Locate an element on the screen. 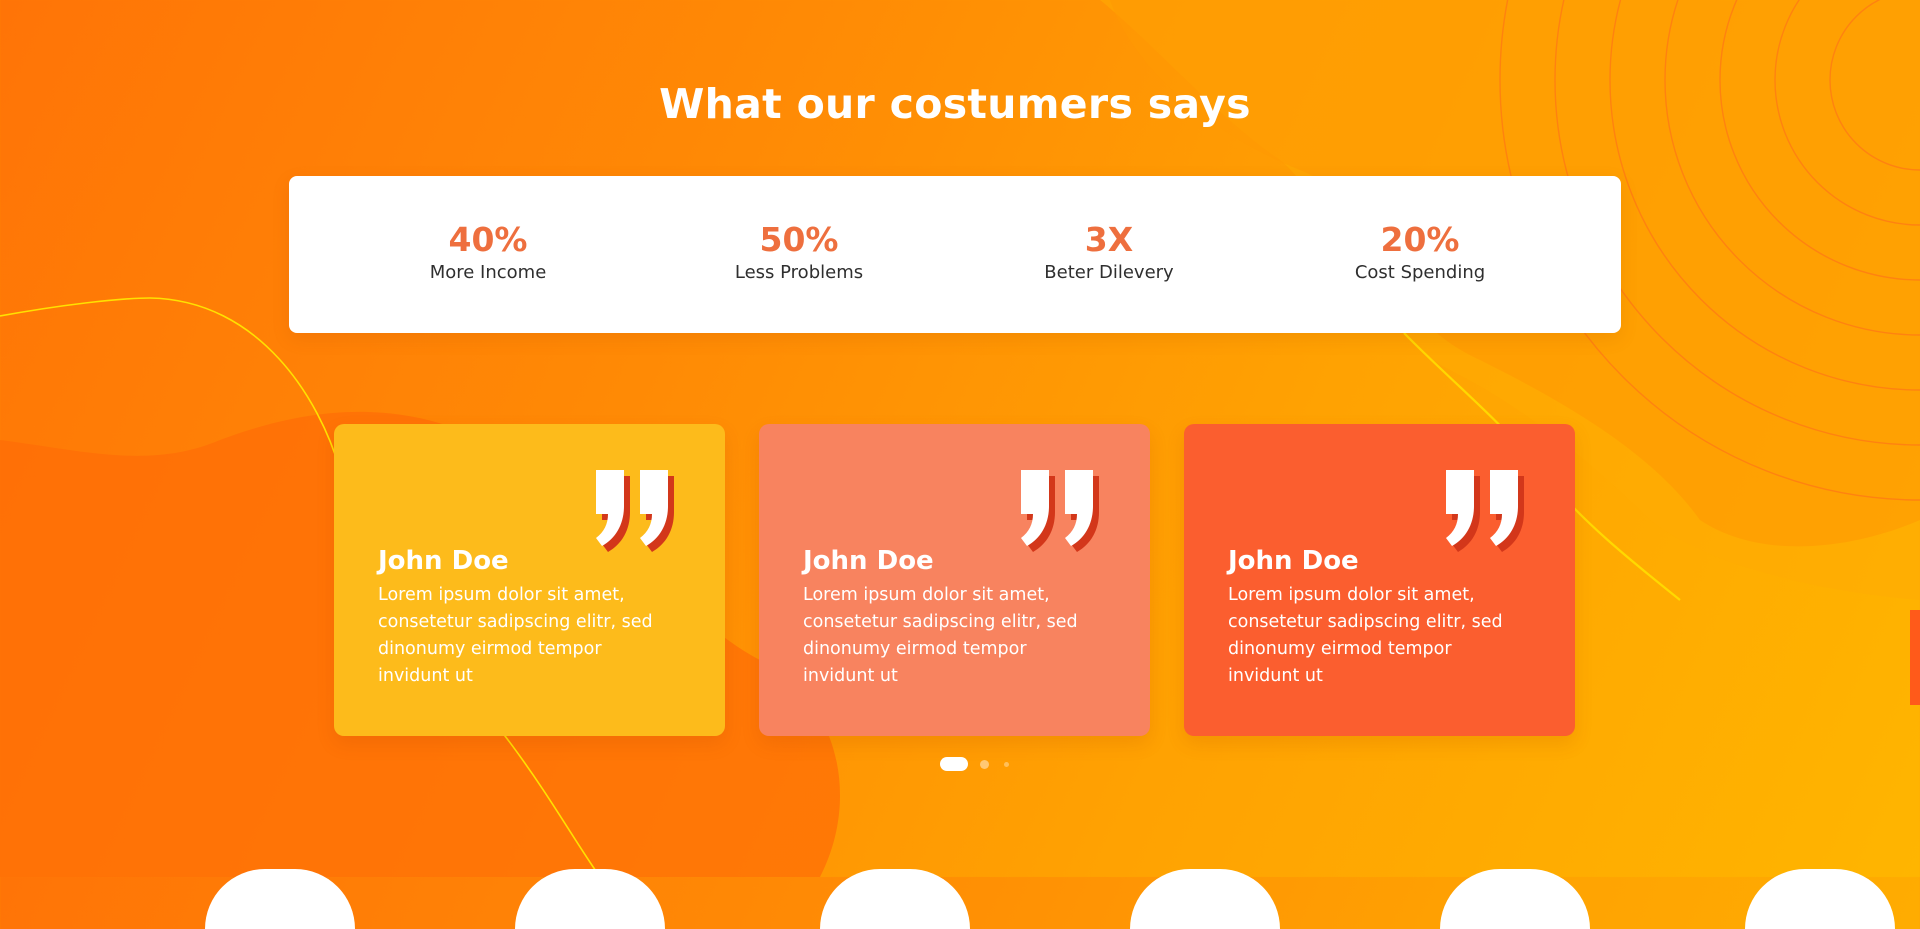 Image resolution: width=1920 pixels, height=929 pixels. next-section-edge is located at coordinates (960, 896).